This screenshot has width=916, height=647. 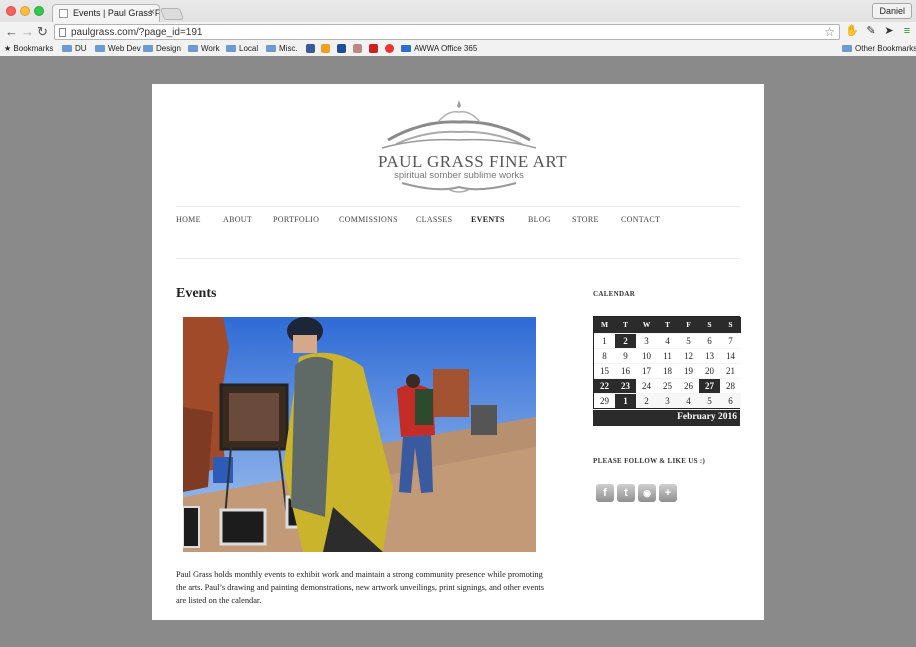 What do you see at coordinates (730, 400) in the screenshot?
I see `calendar-day-next-month: 6` at bounding box center [730, 400].